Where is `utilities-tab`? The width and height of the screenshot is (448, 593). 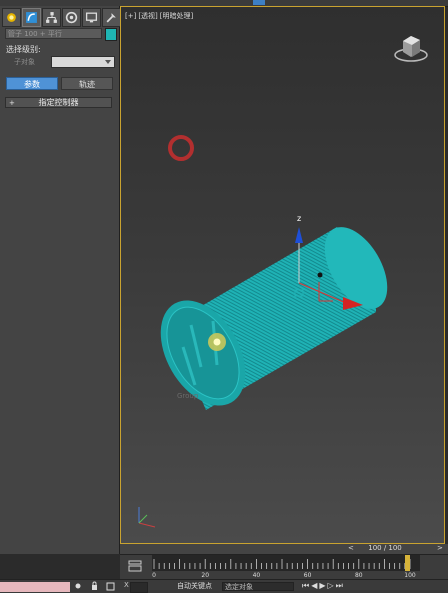 utilities-tab is located at coordinates (111, 17).